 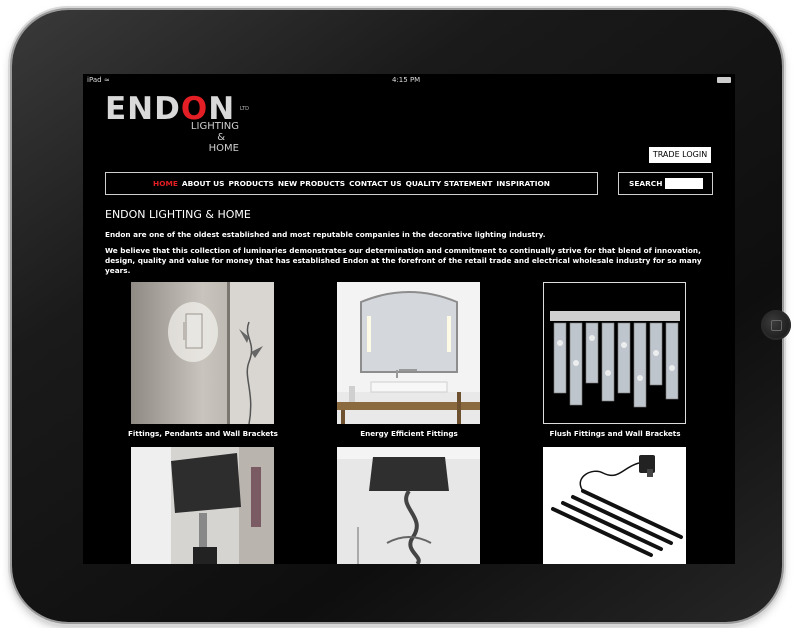 What do you see at coordinates (98, 80) in the screenshot?
I see `status-device-label: iPad ≈` at bounding box center [98, 80].